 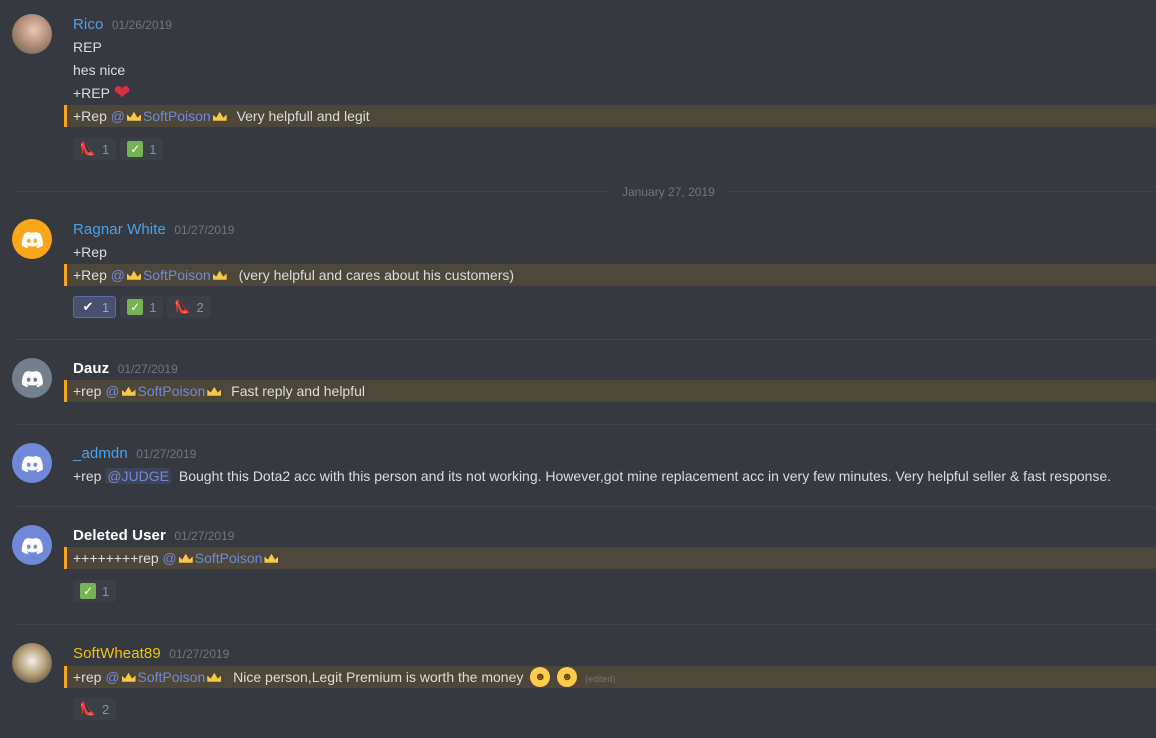 I want to click on reaction-bar: ✔ 1 ✓ 1 👠 2, so click(x=142, y=307).